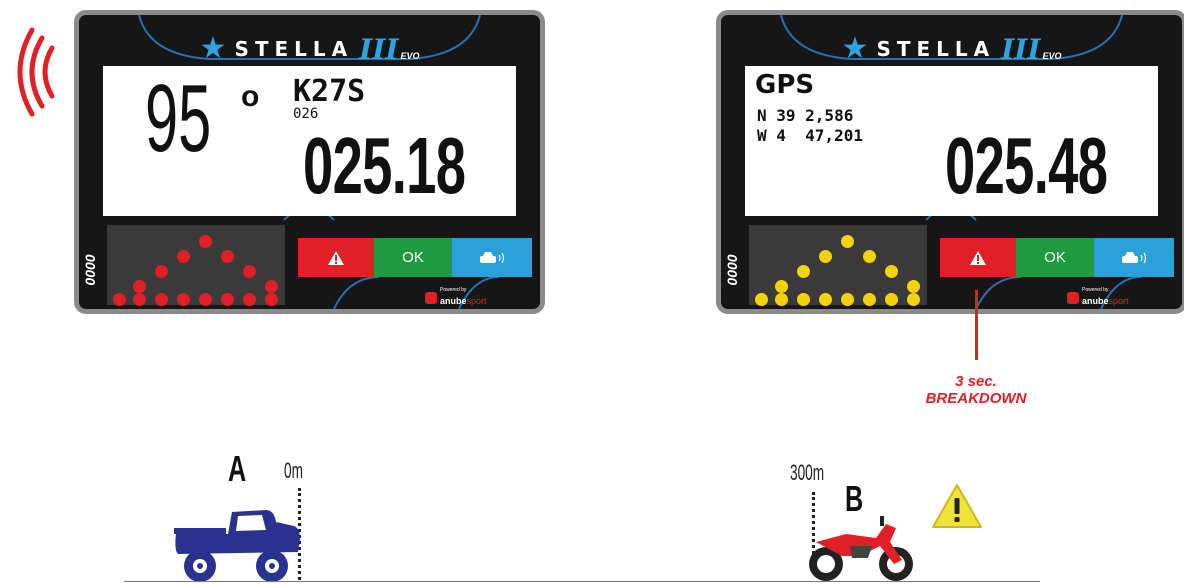  I want to click on callout-line, so click(976, 325).